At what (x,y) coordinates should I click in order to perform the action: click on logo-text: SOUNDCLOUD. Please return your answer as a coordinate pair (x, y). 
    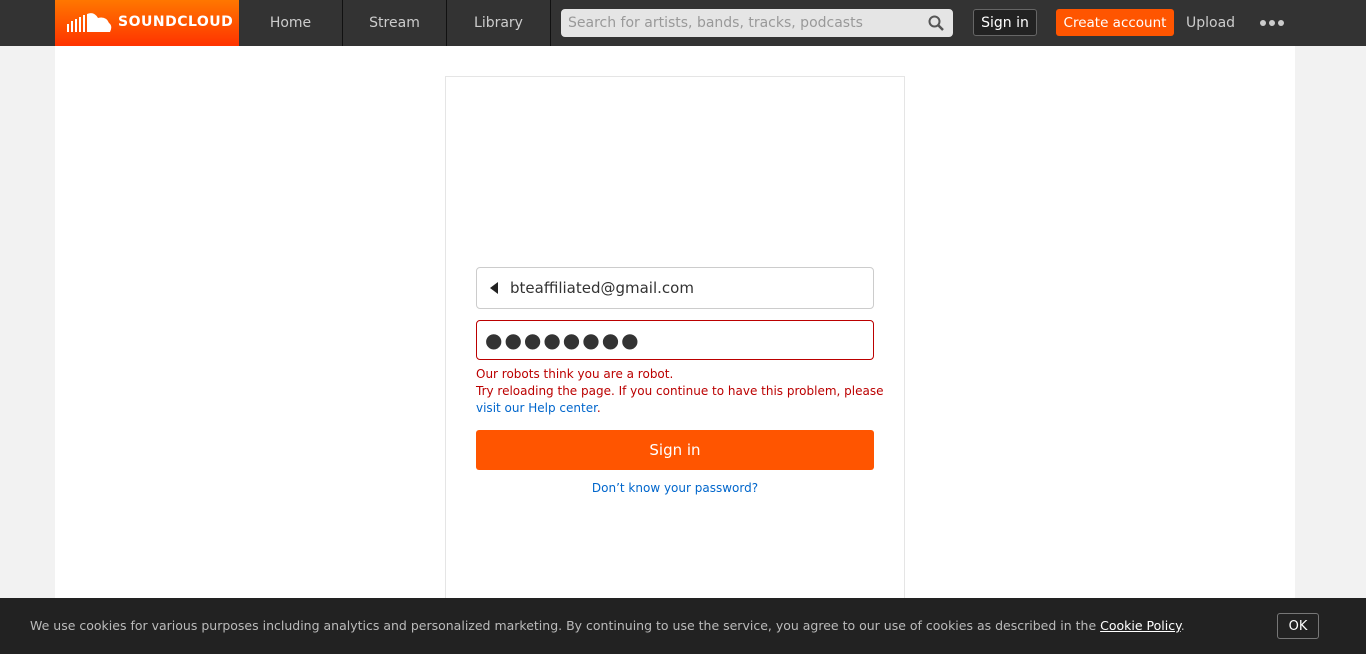
    Looking at the image, I should click on (176, 22).